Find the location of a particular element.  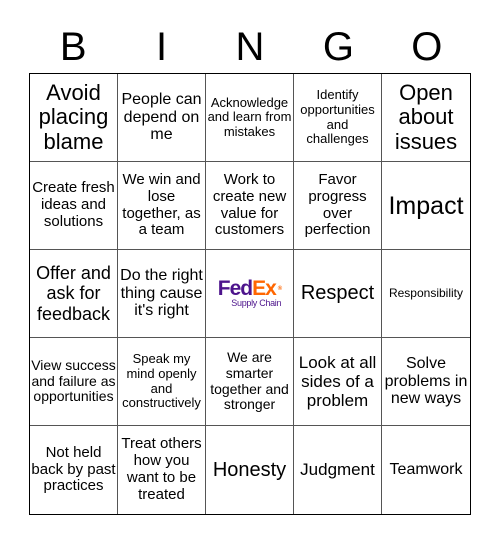

bingo-cell: People can depend on me is located at coordinates (162, 118).